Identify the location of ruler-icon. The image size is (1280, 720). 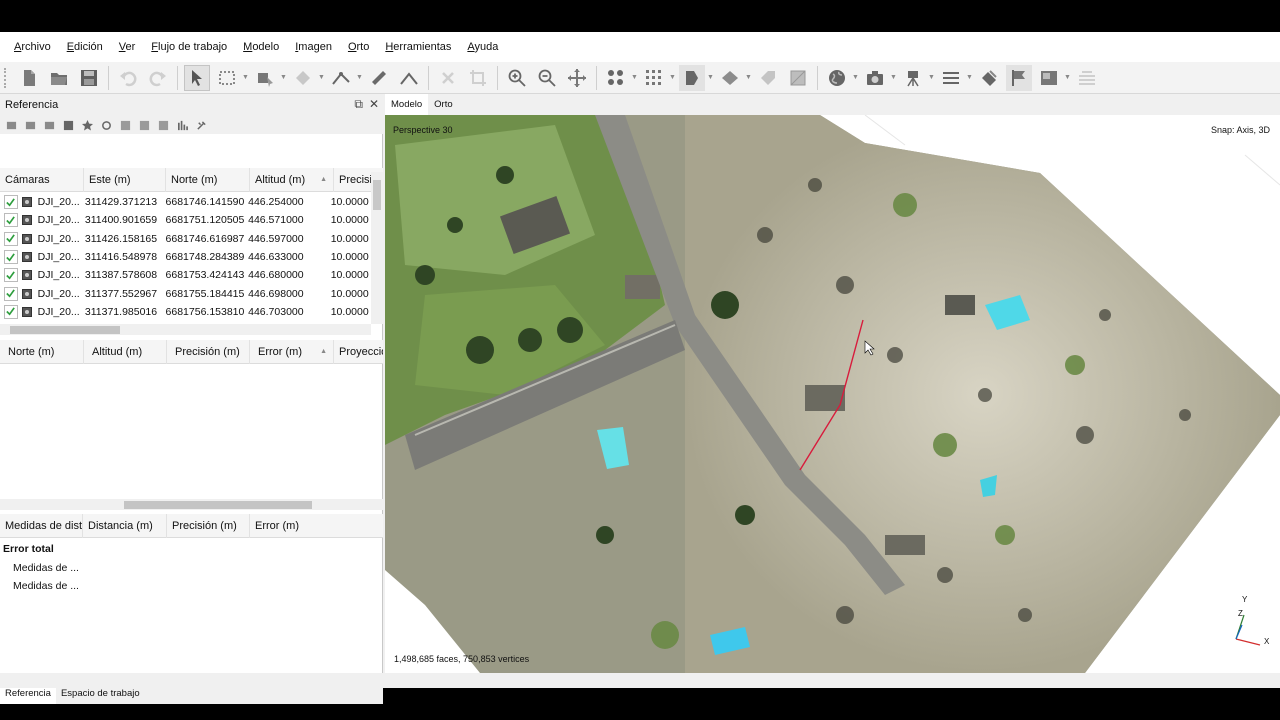
(379, 78).